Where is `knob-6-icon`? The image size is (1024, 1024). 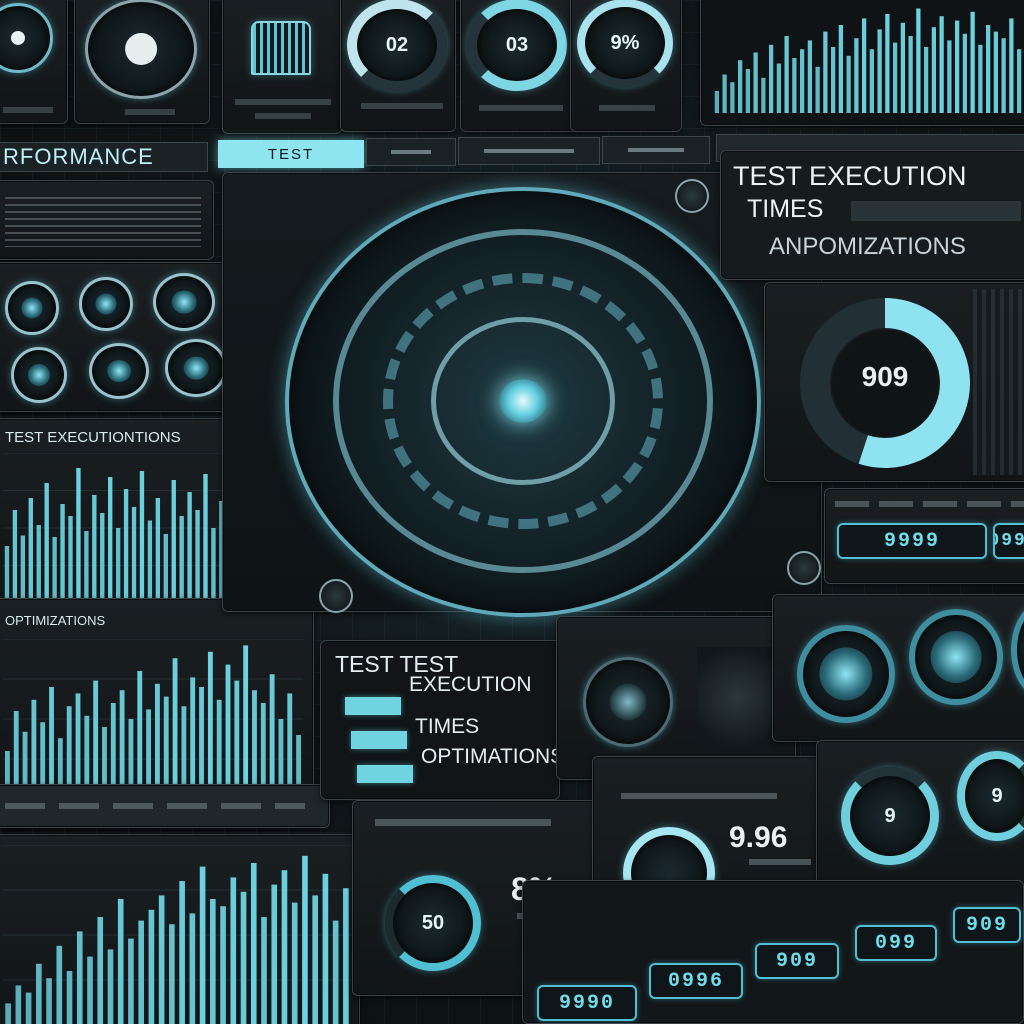 knob-6-icon is located at coordinates (196, 368).